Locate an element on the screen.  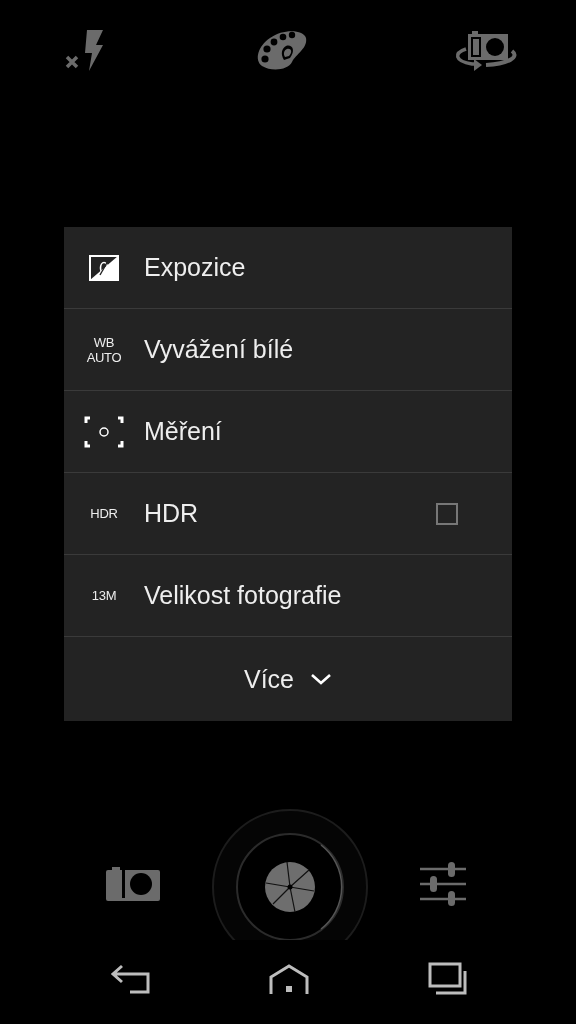
setting-value-label: WB AUTO is located at coordinates (104, 349).